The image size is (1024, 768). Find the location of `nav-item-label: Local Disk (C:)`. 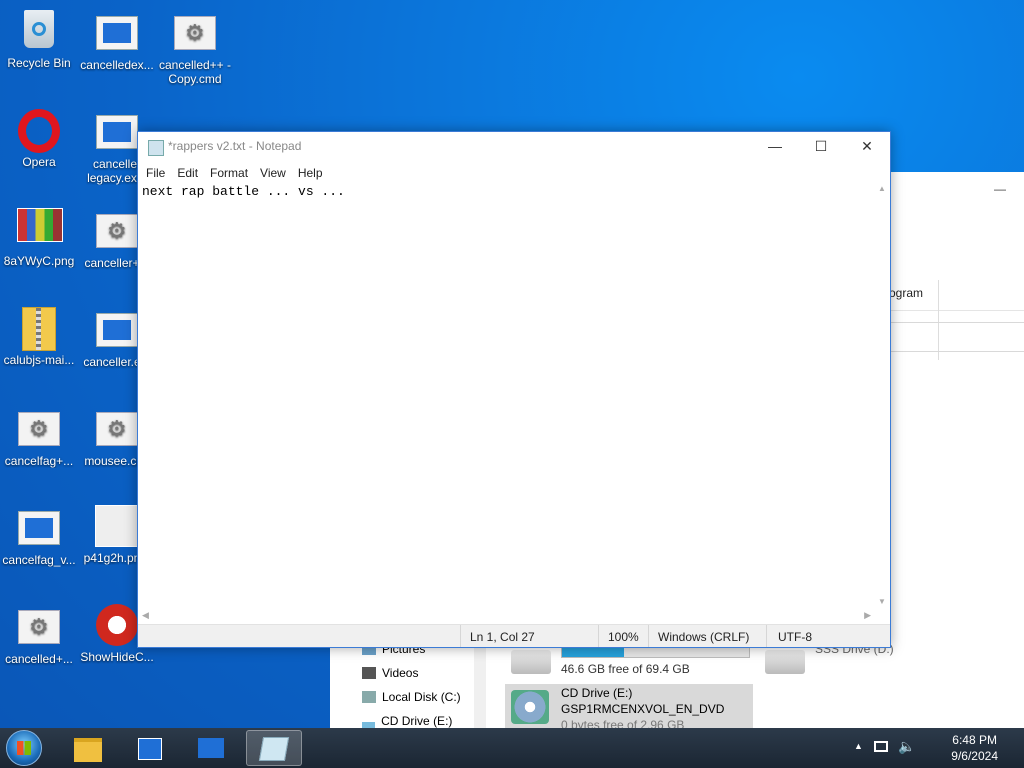

nav-item-label: Local Disk (C:) is located at coordinates (421, 697).